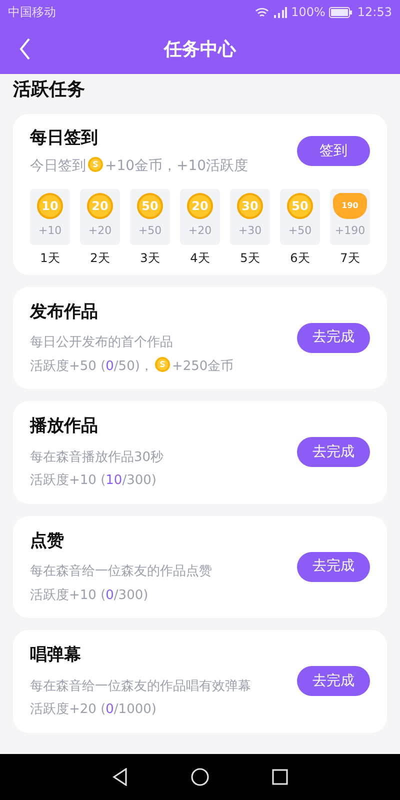 This screenshot has height=800, width=400. What do you see at coordinates (56, 655) in the screenshot?
I see `task-title: 唱弹幕` at bounding box center [56, 655].